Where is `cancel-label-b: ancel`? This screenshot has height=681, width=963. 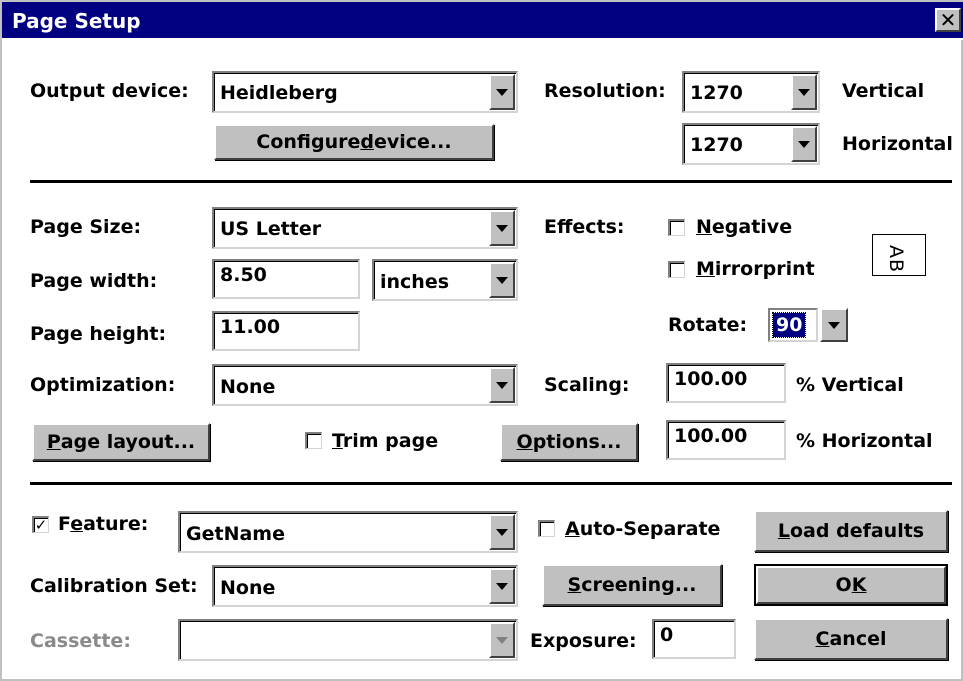
cancel-label-b: ancel is located at coordinates (858, 639).